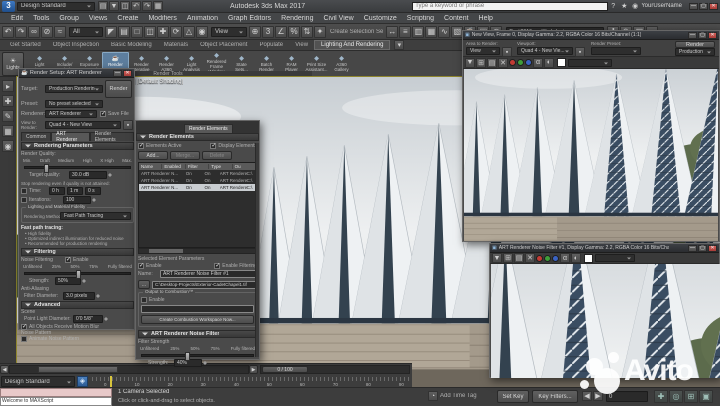 The image size is (720, 406). I want to click on time-slider-track: 0 / 100, so click(335, 369).